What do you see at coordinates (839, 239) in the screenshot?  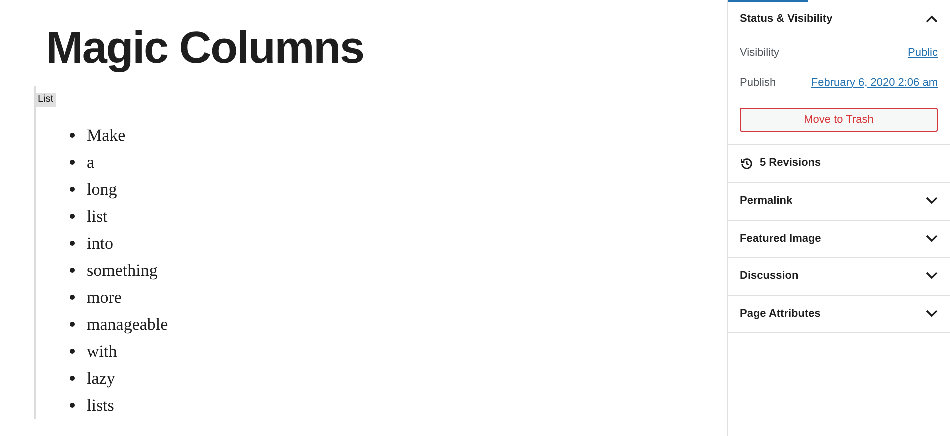 I see `panel-header: Featured Image` at bounding box center [839, 239].